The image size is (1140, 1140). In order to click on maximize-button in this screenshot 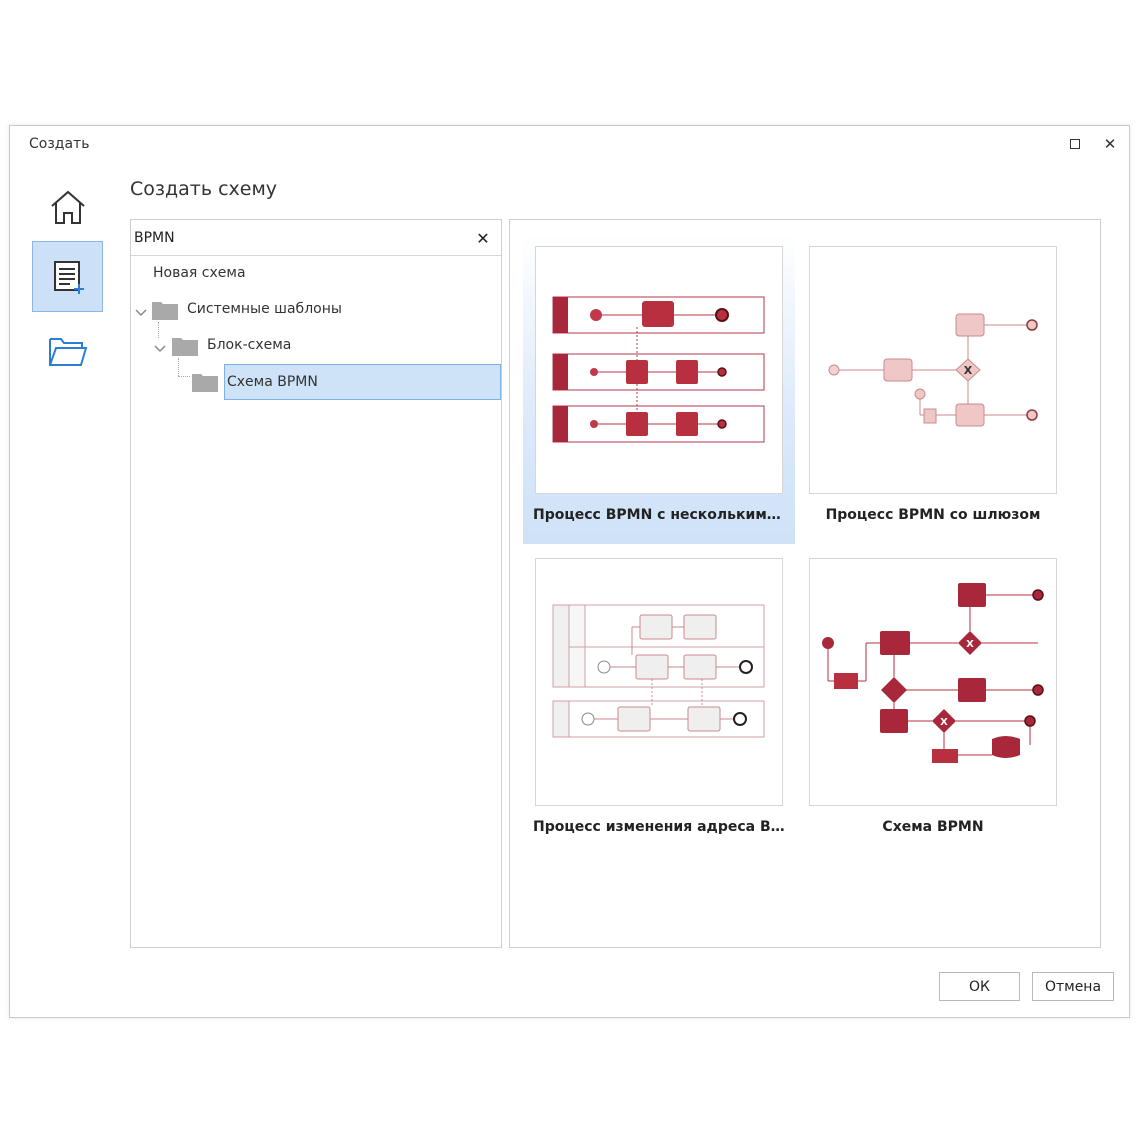, I will do `click(1075, 144)`.